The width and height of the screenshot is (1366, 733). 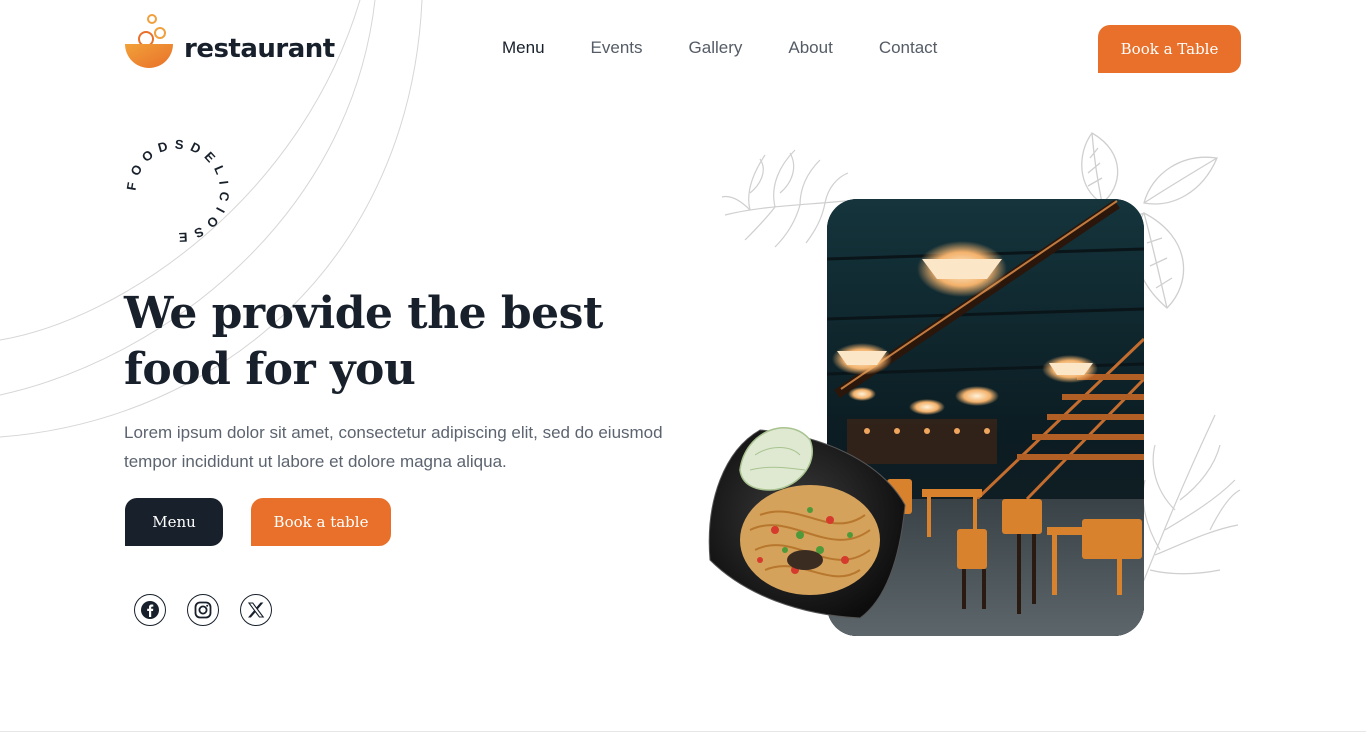 I want to click on main-nav: Menu Events Gallery About Contact, so click(x=742, y=48).